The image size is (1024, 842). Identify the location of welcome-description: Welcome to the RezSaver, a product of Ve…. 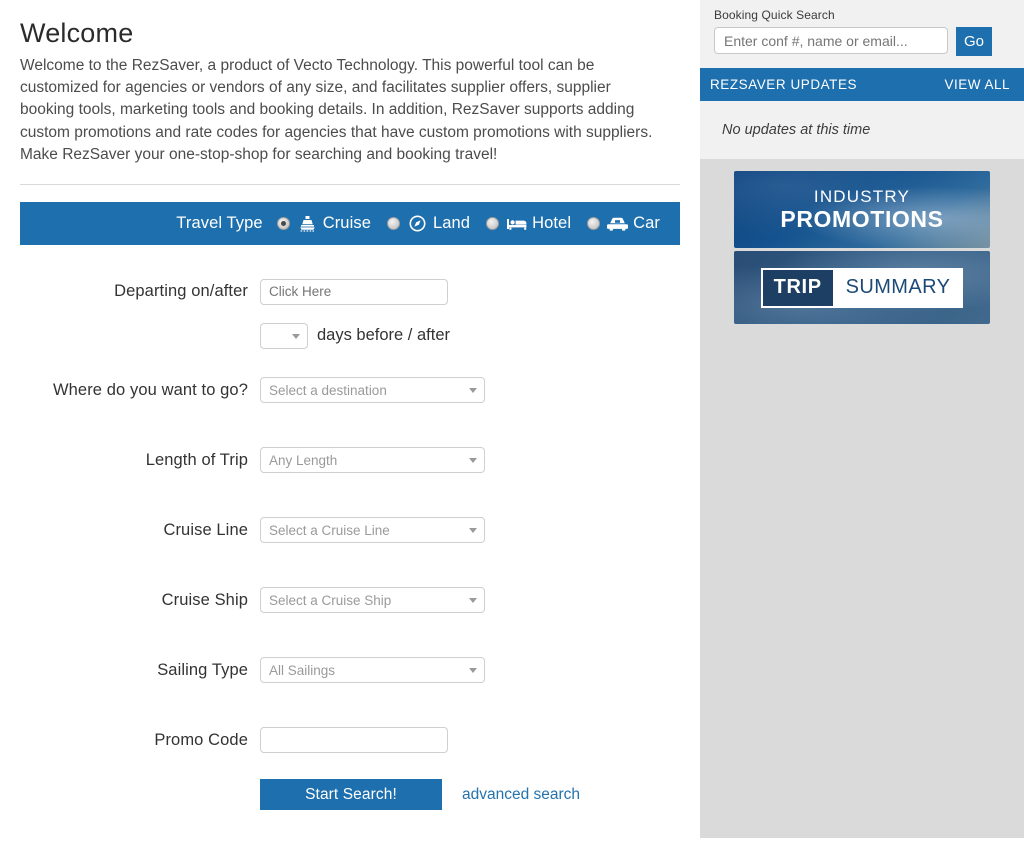
(336, 110).